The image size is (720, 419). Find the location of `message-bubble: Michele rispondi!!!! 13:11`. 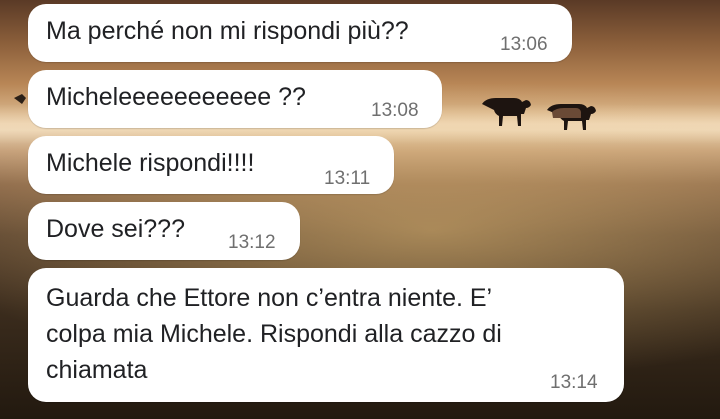

message-bubble: Michele rispondi!!!! 13:11 is located at coordinates (211, 165).